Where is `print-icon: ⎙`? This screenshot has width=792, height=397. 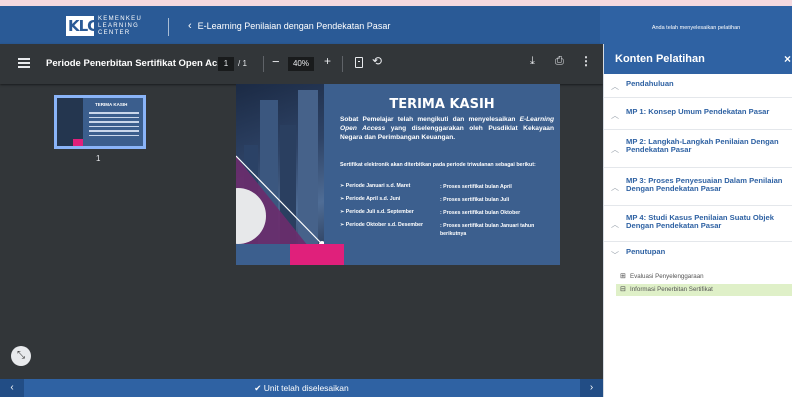 print-icon: ⎙ is located at coordinates (559, 61).